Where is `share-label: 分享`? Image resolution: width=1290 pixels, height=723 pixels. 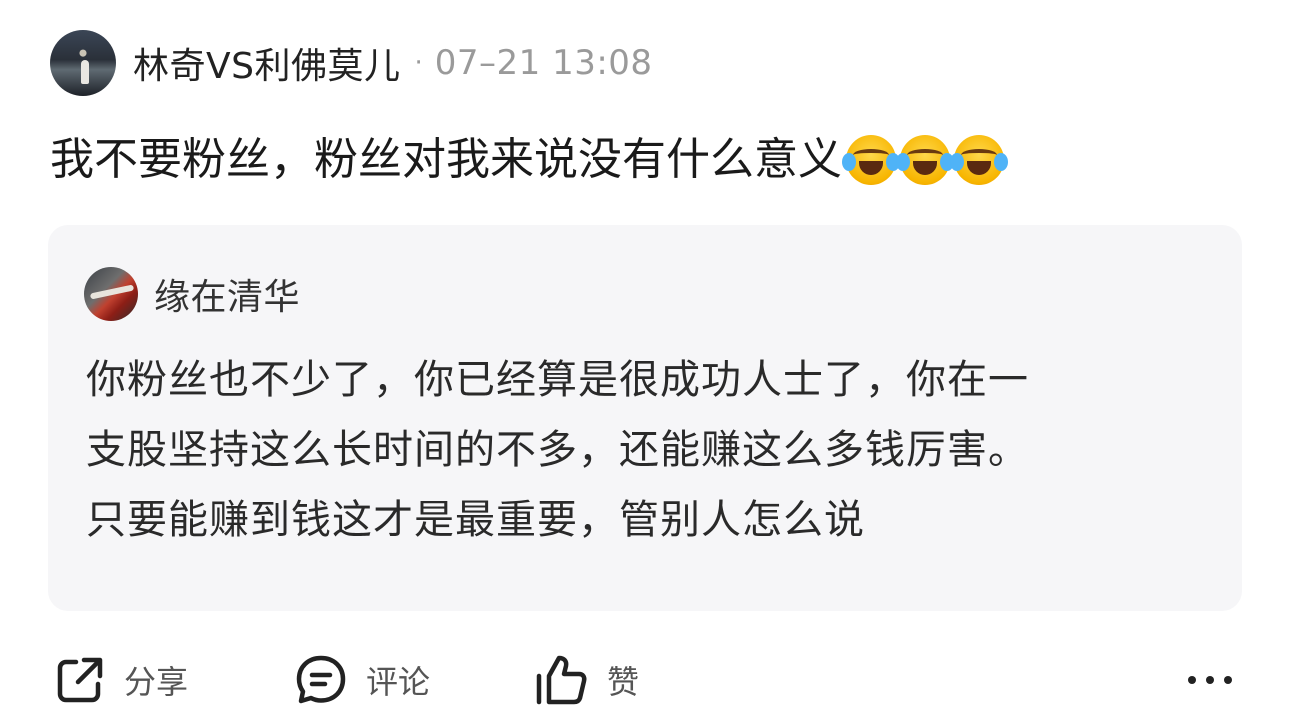 share-label: 分享 is located at coordinates (156, 682).